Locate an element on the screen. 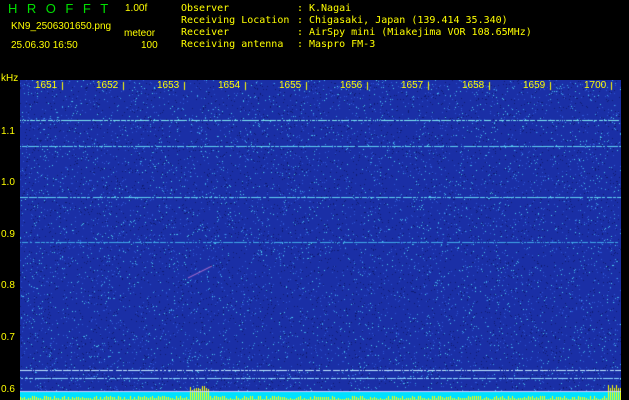  count-label: 100 is located at coordinates (149, 45).